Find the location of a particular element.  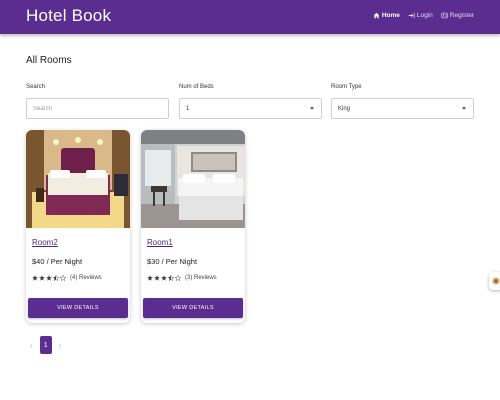

brand-title: Hotel Book is located at coordinates (68, 16).